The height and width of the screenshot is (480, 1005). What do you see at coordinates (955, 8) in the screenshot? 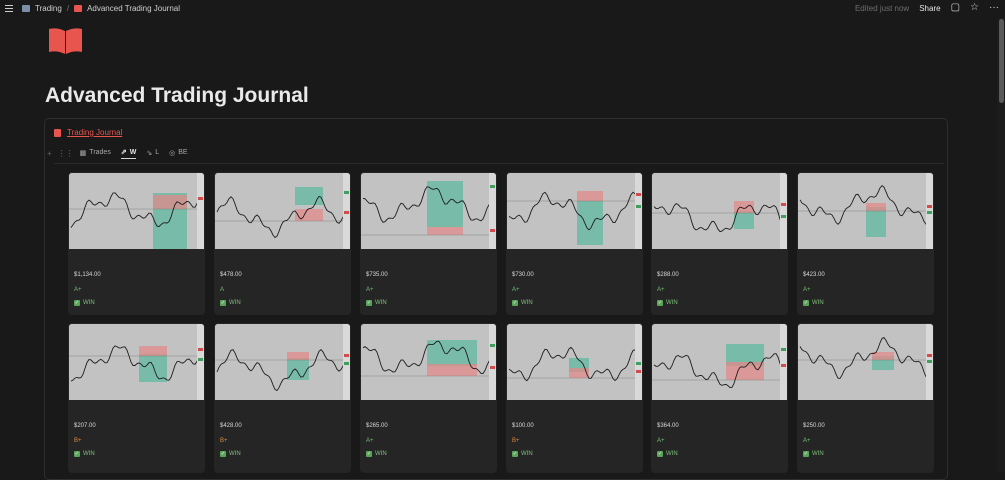
I see `comment-icon: ▢` at bounding box center [955, 8].